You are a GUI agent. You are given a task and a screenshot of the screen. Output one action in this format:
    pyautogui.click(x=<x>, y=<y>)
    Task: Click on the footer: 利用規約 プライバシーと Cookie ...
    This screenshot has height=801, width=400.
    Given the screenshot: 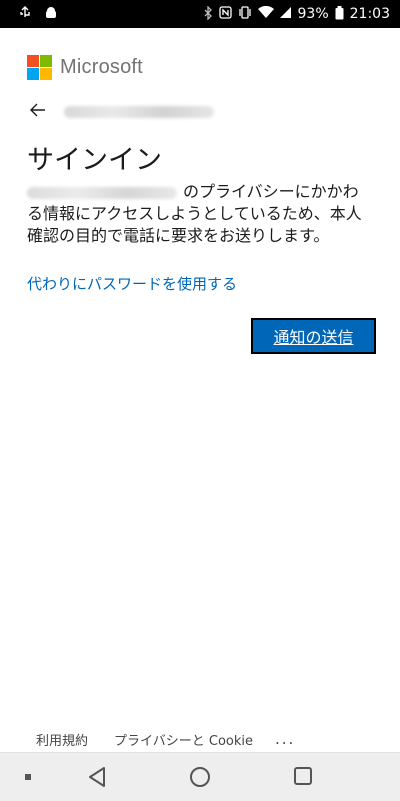 What is the action you would take?
    pyautogui.click(x=200, y=739)
    